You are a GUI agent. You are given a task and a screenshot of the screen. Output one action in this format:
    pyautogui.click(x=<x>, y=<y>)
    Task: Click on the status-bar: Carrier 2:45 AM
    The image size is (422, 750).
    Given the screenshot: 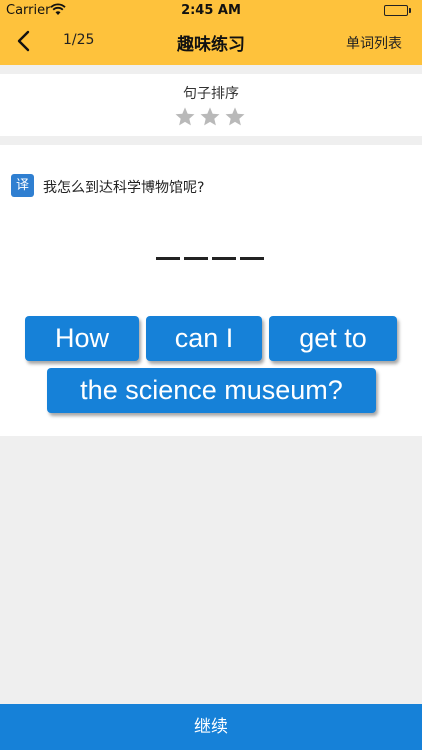 What is the action you would take?
    pyautogui.click(x=211, y=11)
    